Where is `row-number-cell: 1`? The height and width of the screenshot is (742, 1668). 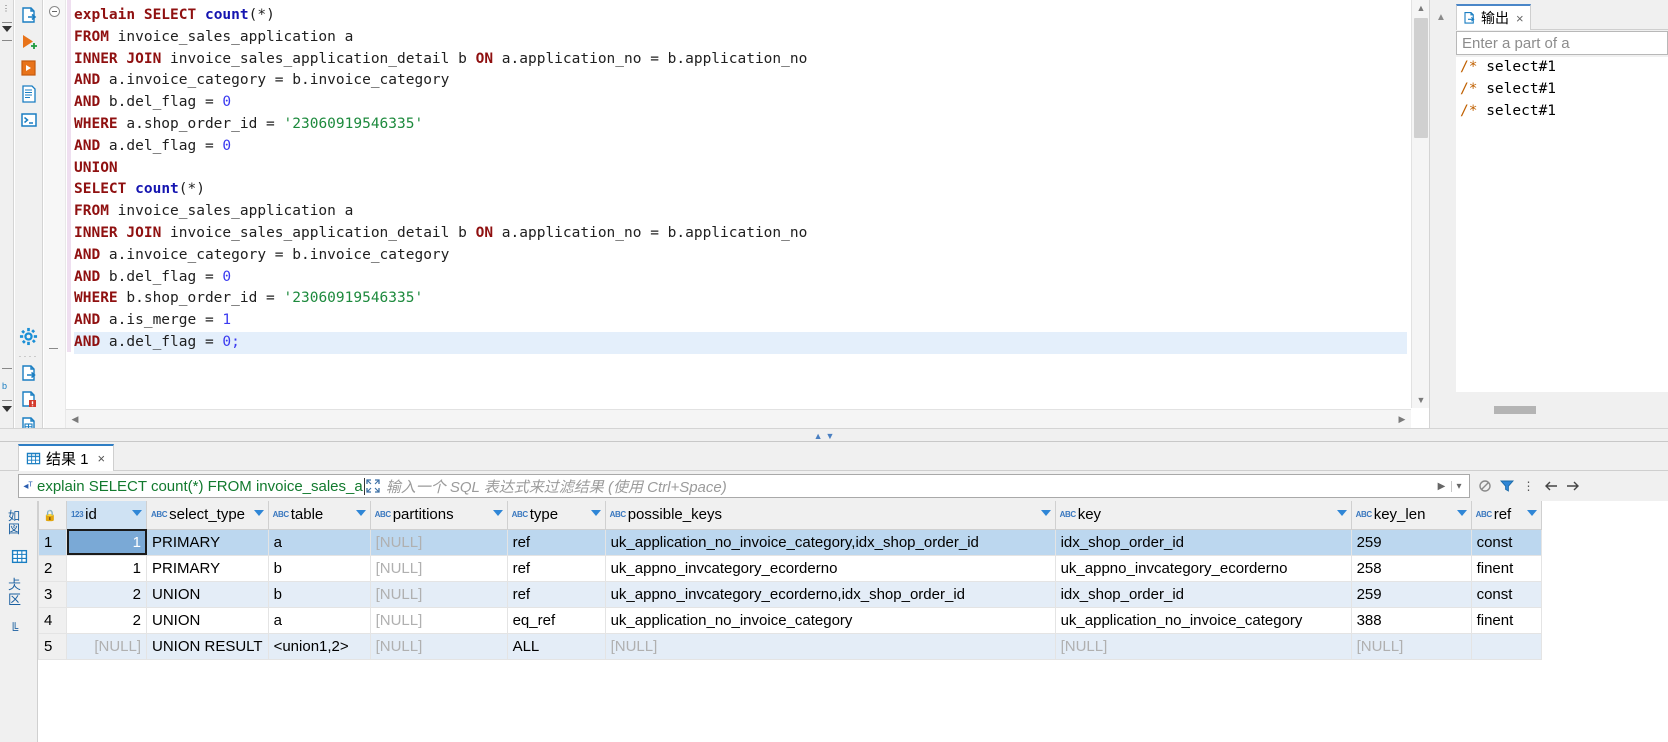
row-number-cell: 1 is located at coordinates (52, 542).